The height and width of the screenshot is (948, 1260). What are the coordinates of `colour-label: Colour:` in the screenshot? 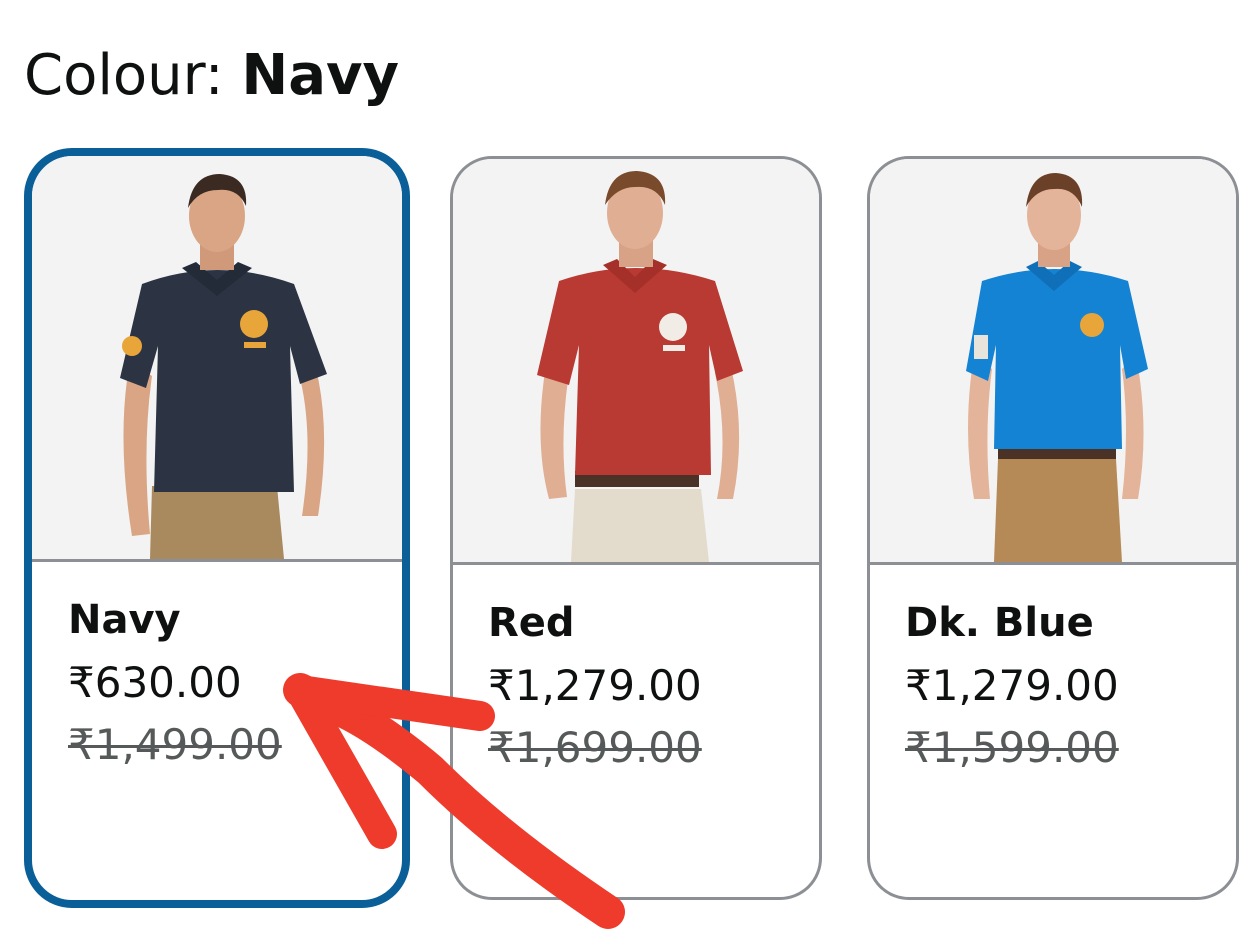 It's located at (133, 75).